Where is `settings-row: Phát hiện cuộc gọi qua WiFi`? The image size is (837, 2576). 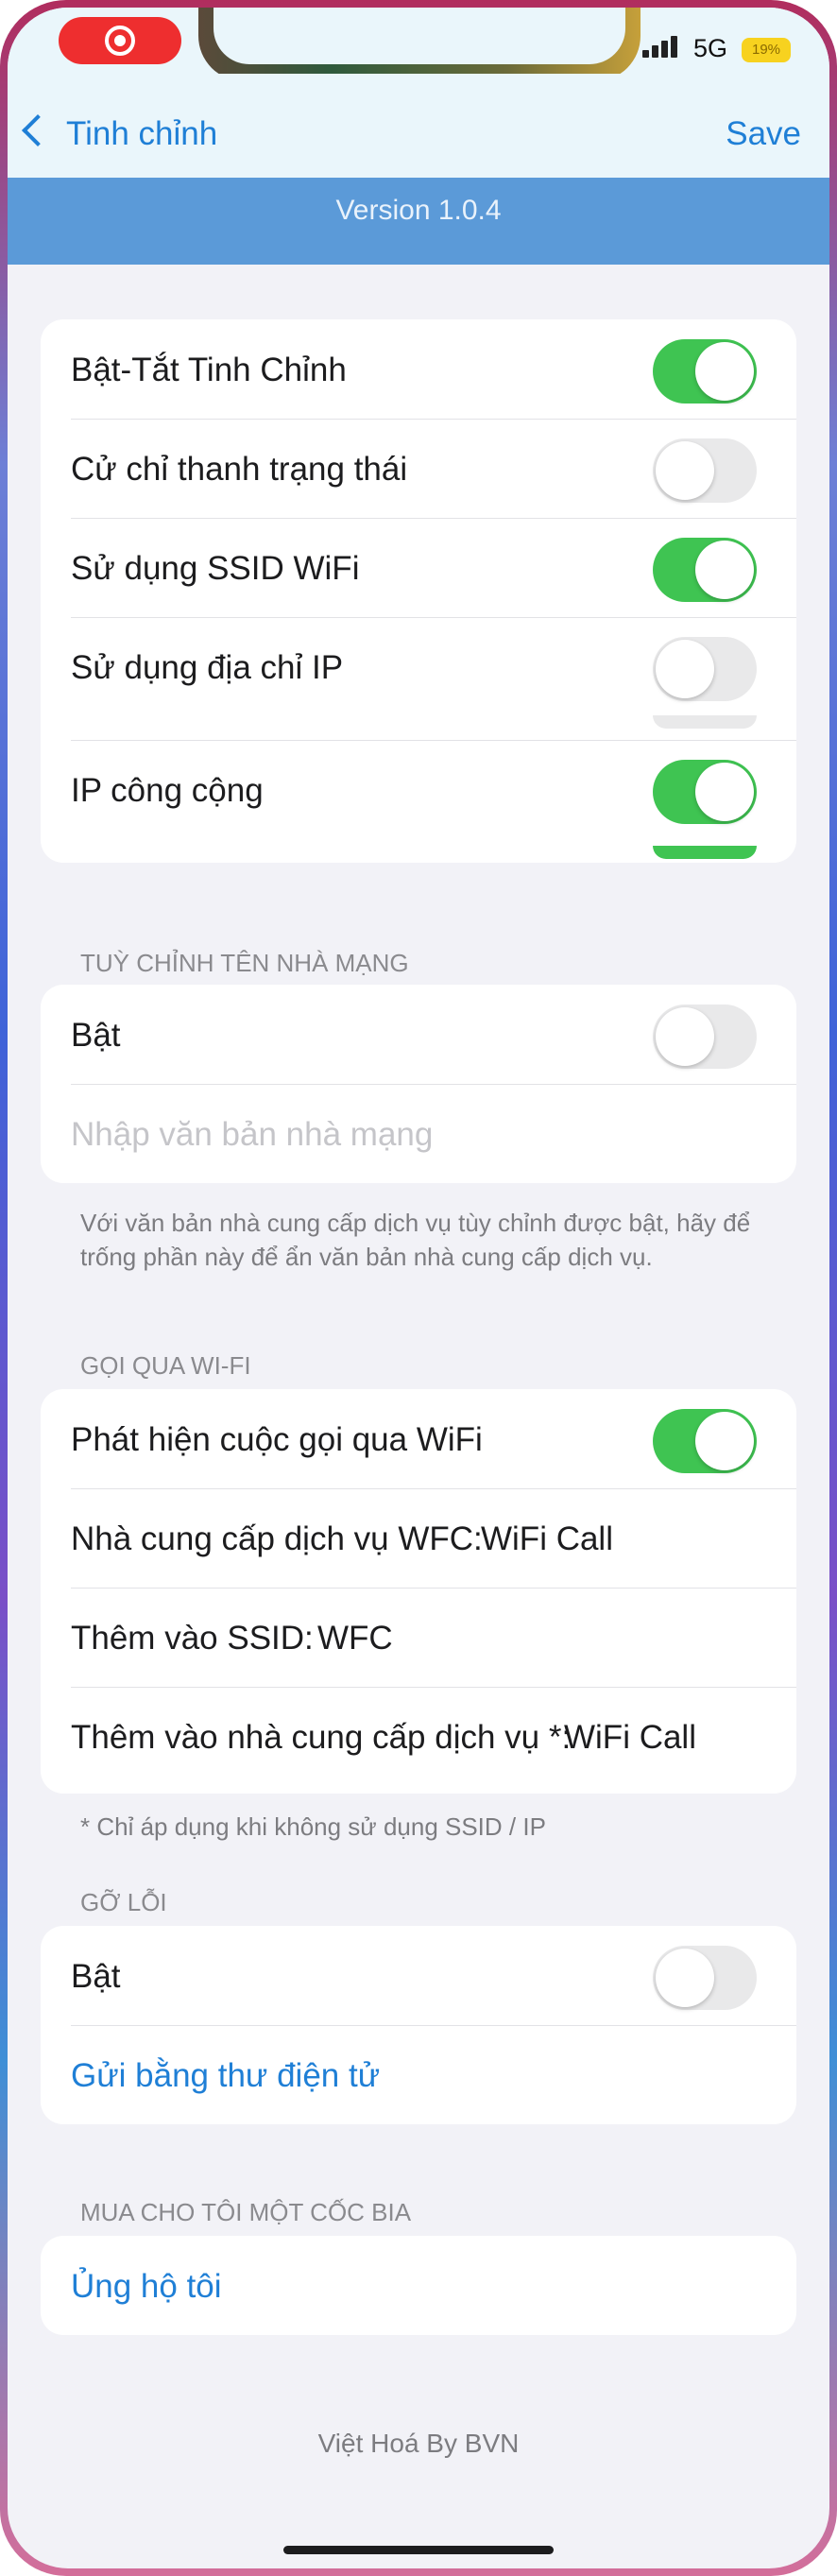 settings-row: Phát hiện cuộc gọi qua WiFi is located at coordinates (418, 1438).